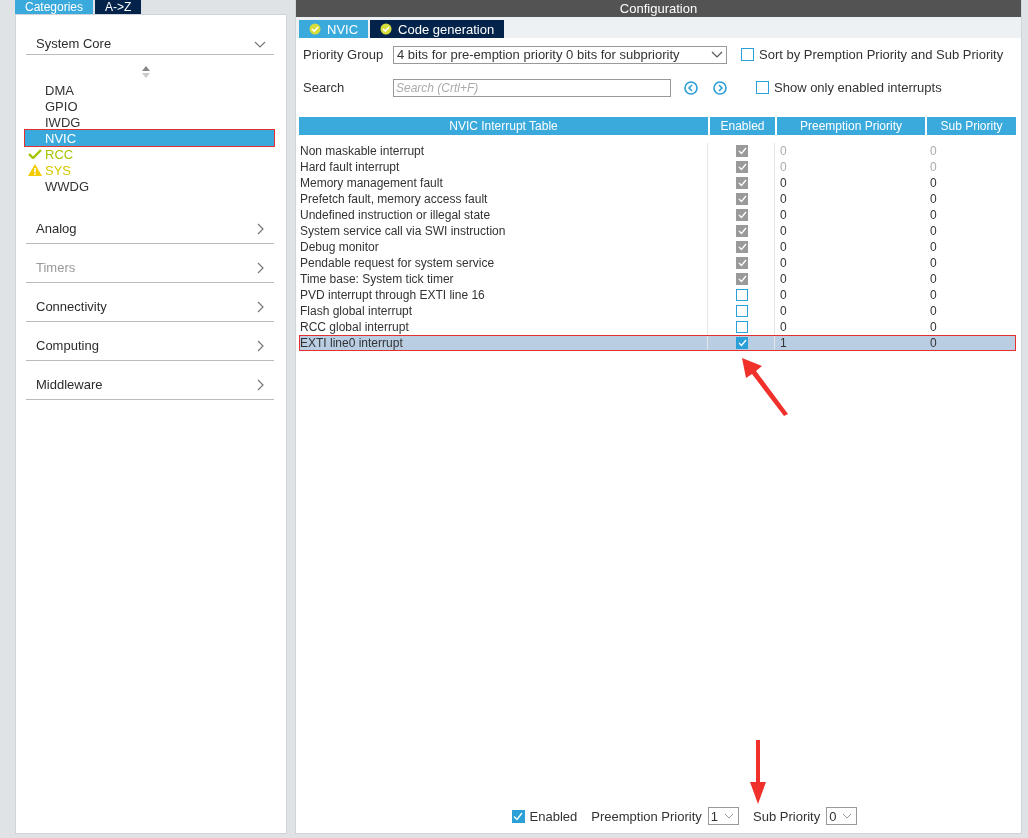 The width and height of the screenshot is (1028, 838). Describe the element at coordinates (503, 311) in the screenshot. I see `table-cell: Flash global interrupt` at that location.